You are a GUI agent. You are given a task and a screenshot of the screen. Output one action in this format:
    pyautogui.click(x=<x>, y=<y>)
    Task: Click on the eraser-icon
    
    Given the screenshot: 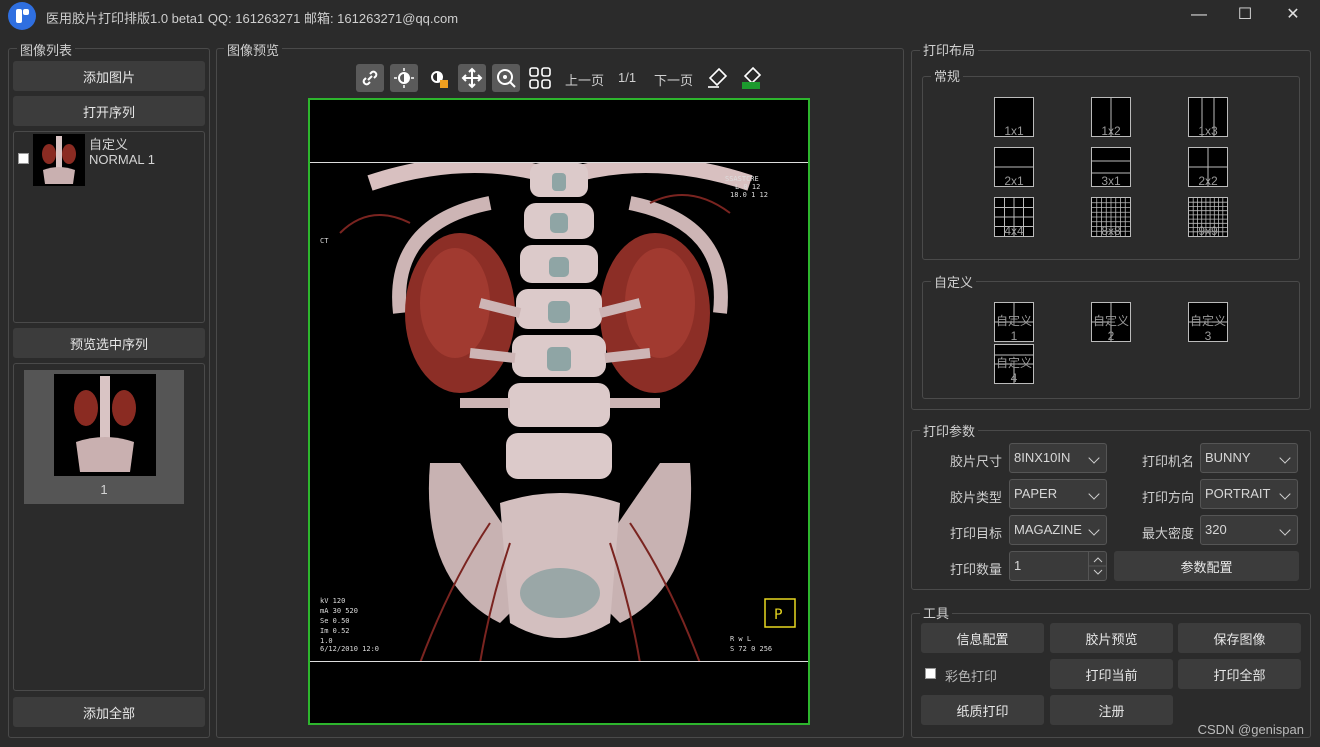 What is the action you would take?
    pyautogui.click(x=717, y=78)
    